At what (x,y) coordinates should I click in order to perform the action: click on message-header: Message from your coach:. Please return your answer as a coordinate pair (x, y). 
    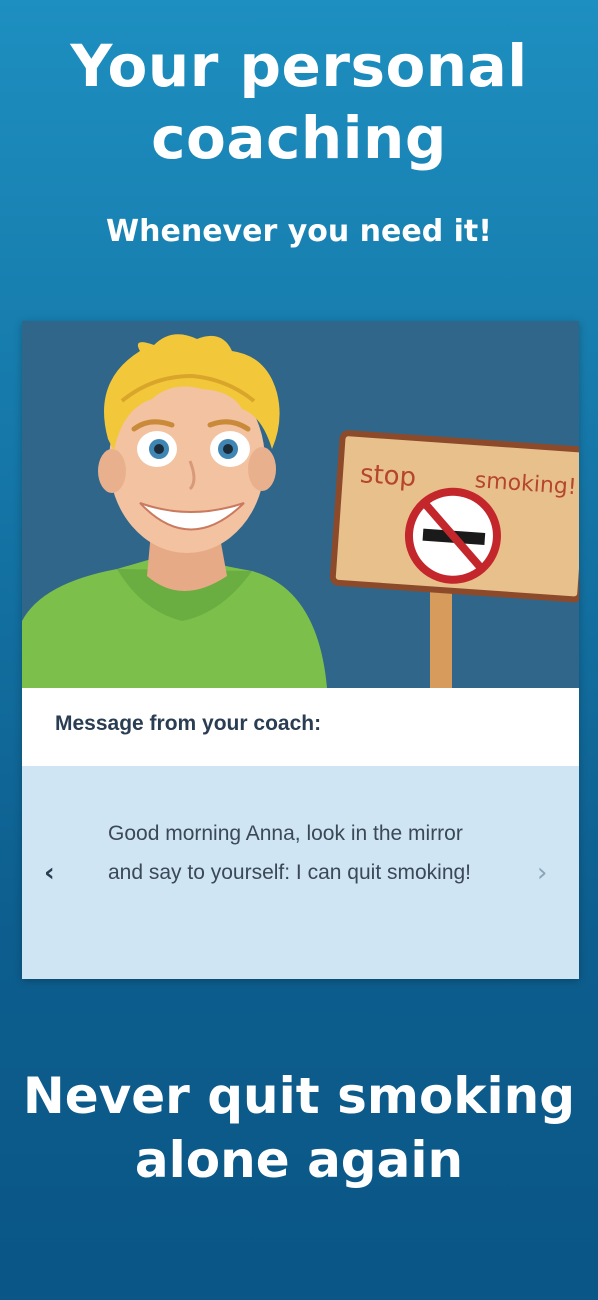
    Looking at the image, I should click on (300, 727).